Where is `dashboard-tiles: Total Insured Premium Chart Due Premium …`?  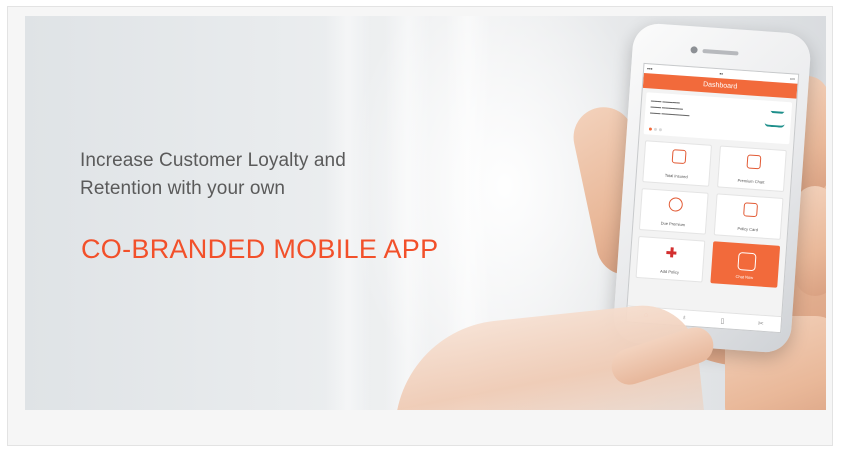 dashboard-tiles: Total Insured Premium Chart Due Premium … is located at coordinates (711, 213).